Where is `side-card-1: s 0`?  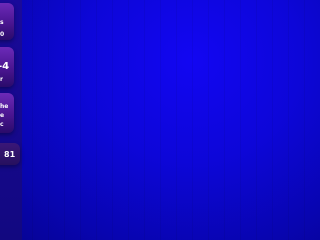 side-card-1: s 0 is located at coordinates (7, 21).